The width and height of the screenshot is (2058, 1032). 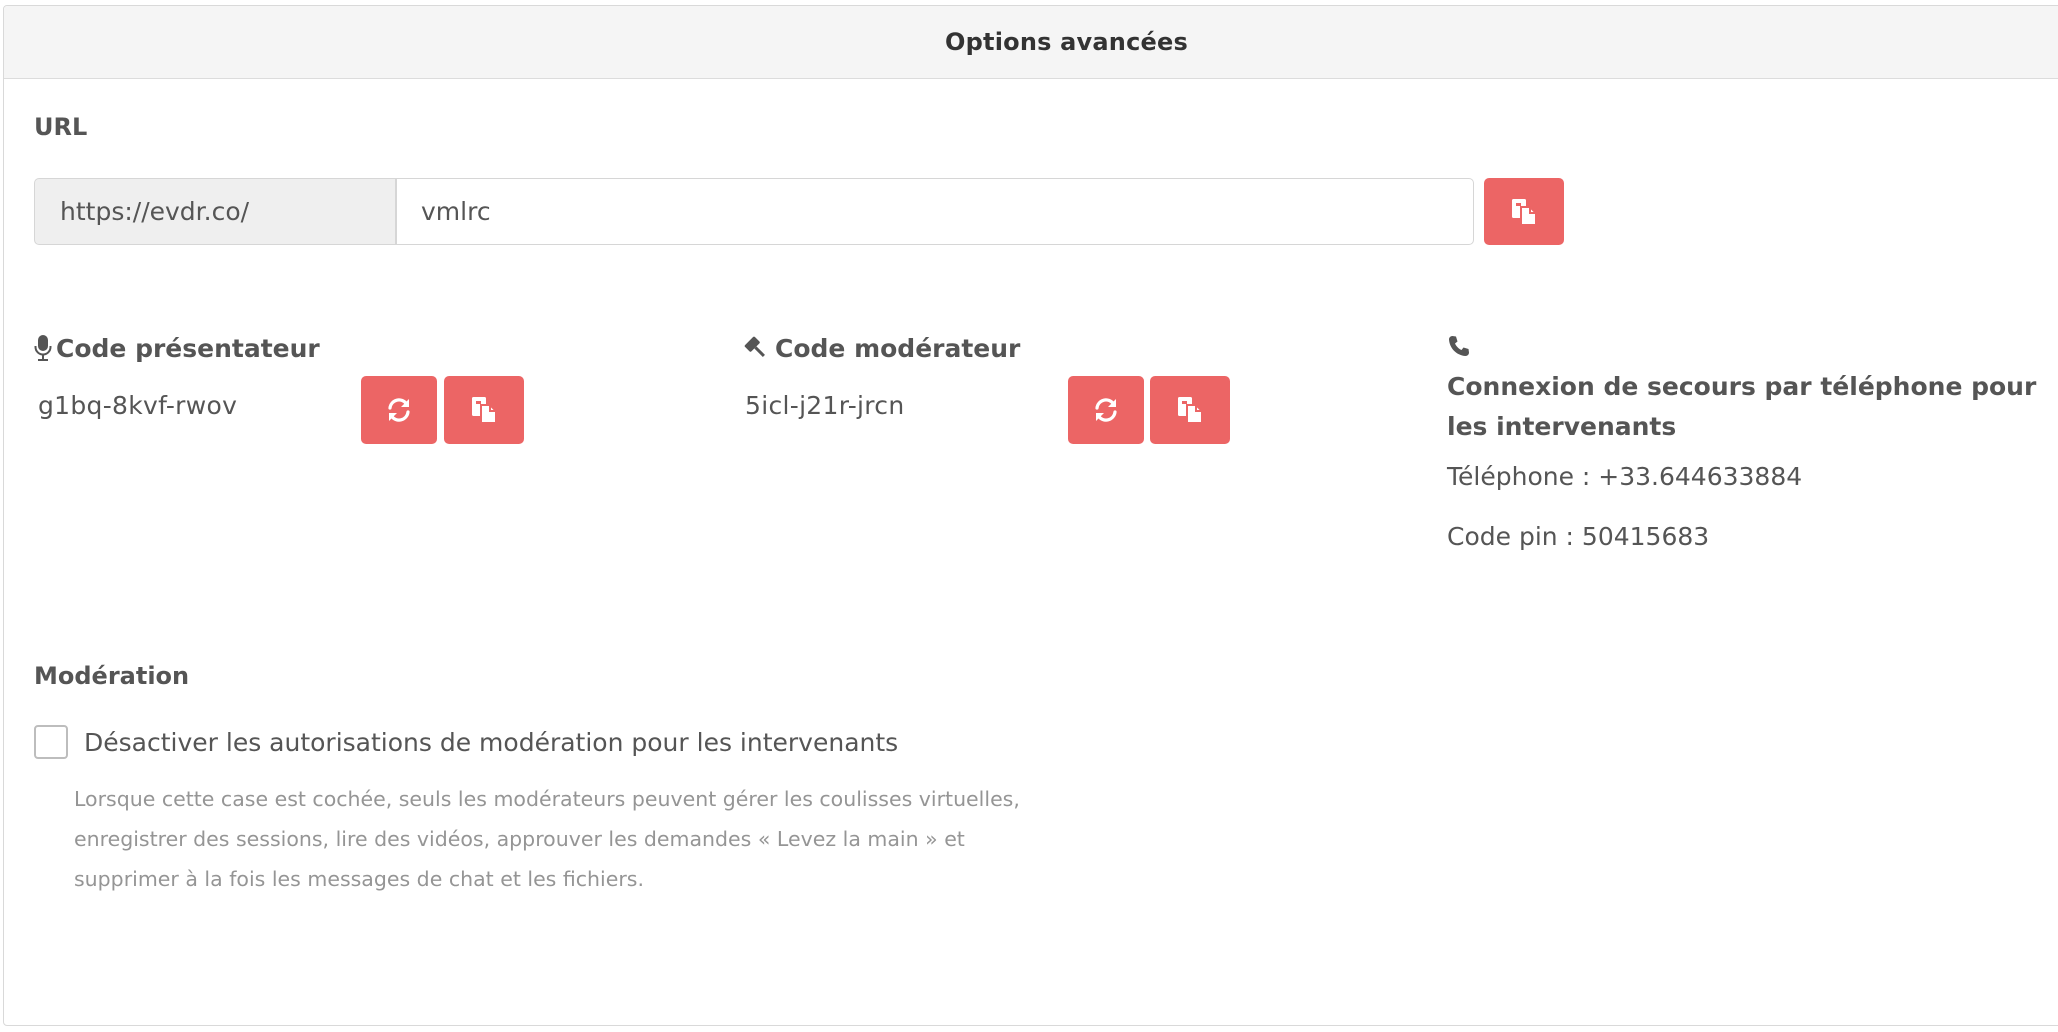 What do you see at coordinates (898, 348) in the screenshot?
I see `moderator-code-label-text: Code modérateur` at bounding box center [898, 348].